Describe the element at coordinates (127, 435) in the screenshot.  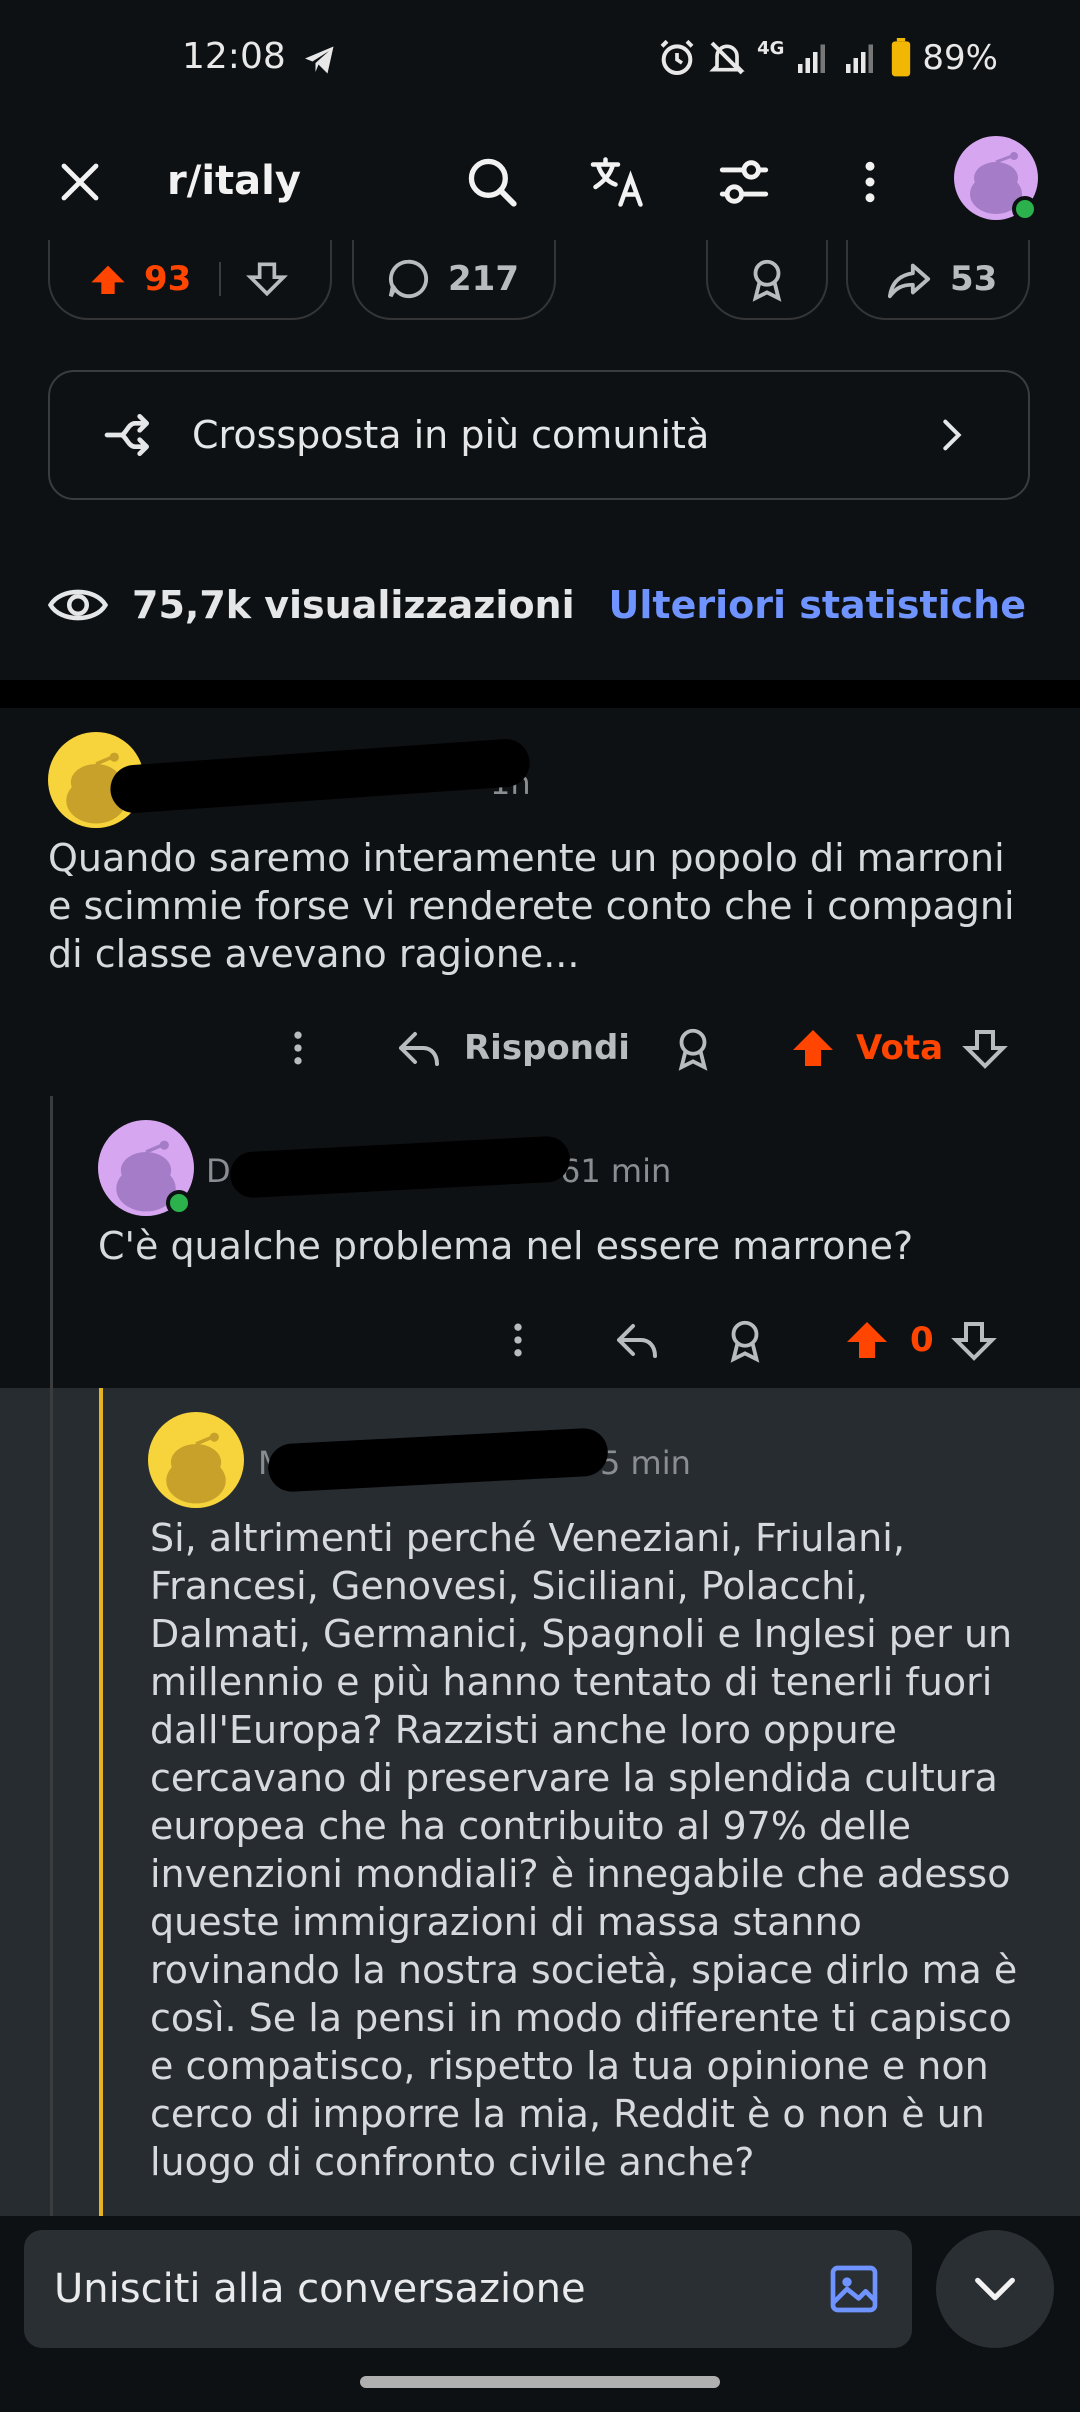
I see `crosspost-icon` at that location.